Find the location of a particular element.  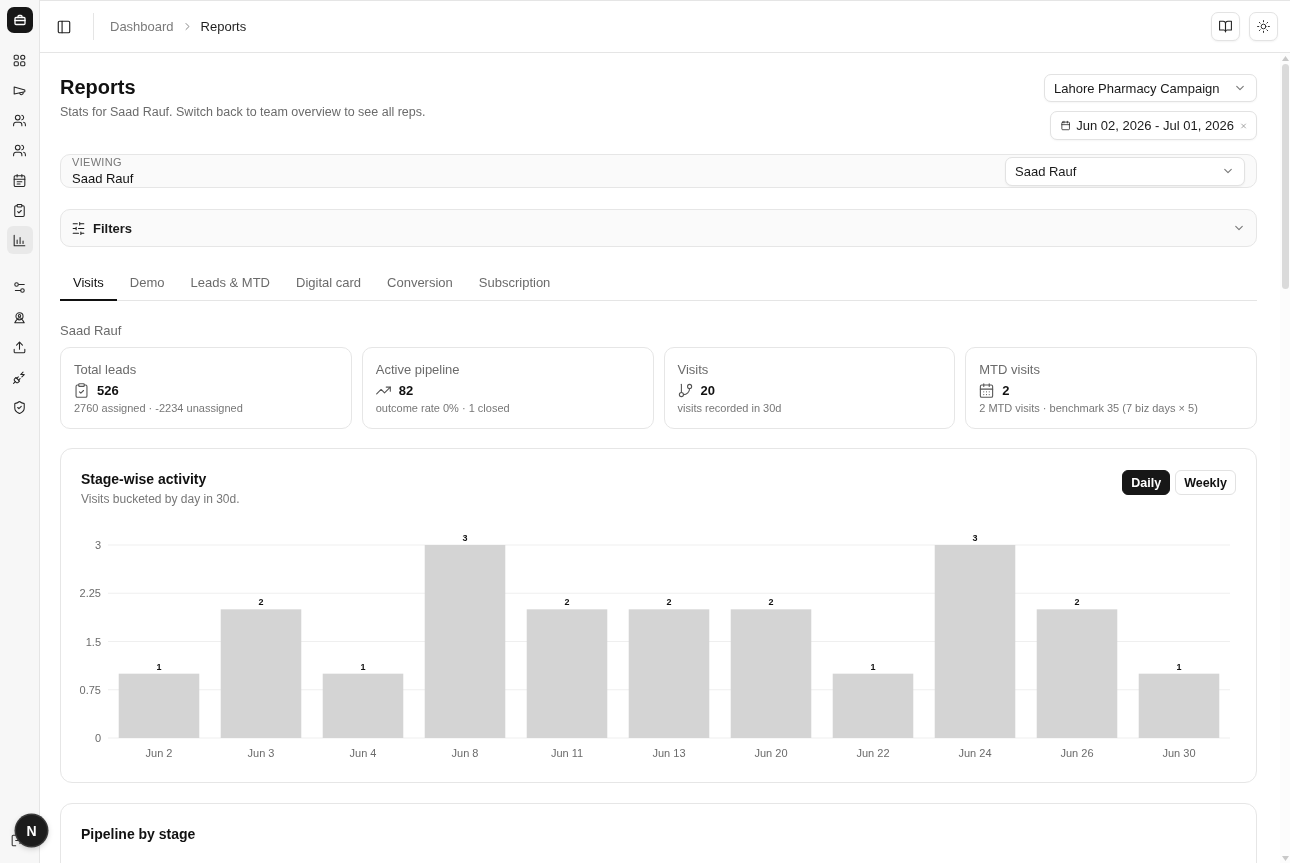

y-axis-label: 1.5 is located at coordinates (93, 641).